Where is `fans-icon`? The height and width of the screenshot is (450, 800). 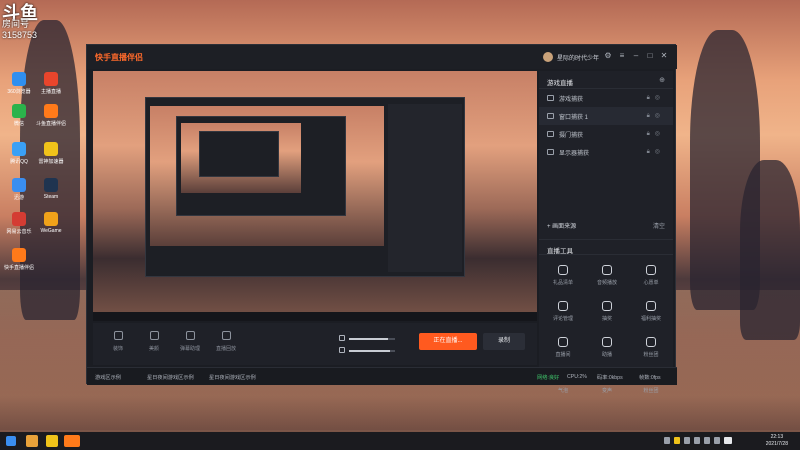 fans-icon is located at coordinates (651, 342).